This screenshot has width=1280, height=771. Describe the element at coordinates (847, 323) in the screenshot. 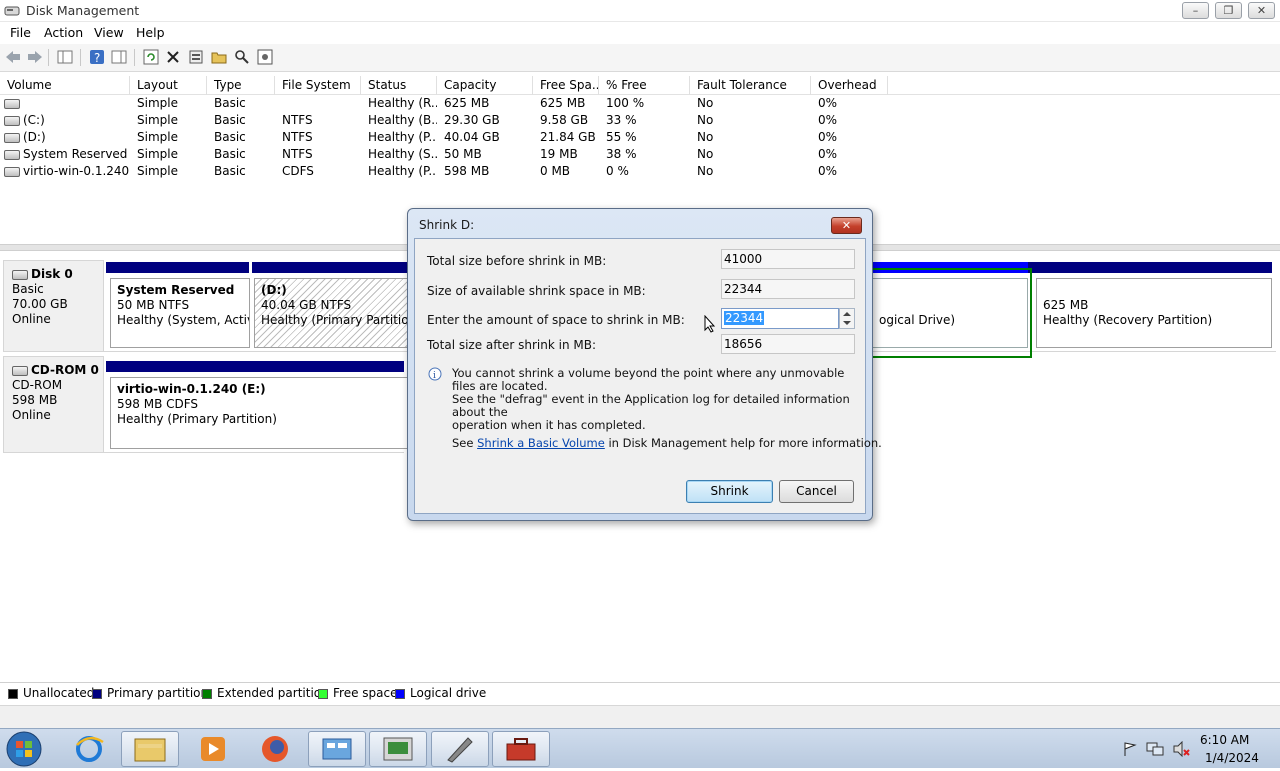

I see `spin-down-icon` at that location.